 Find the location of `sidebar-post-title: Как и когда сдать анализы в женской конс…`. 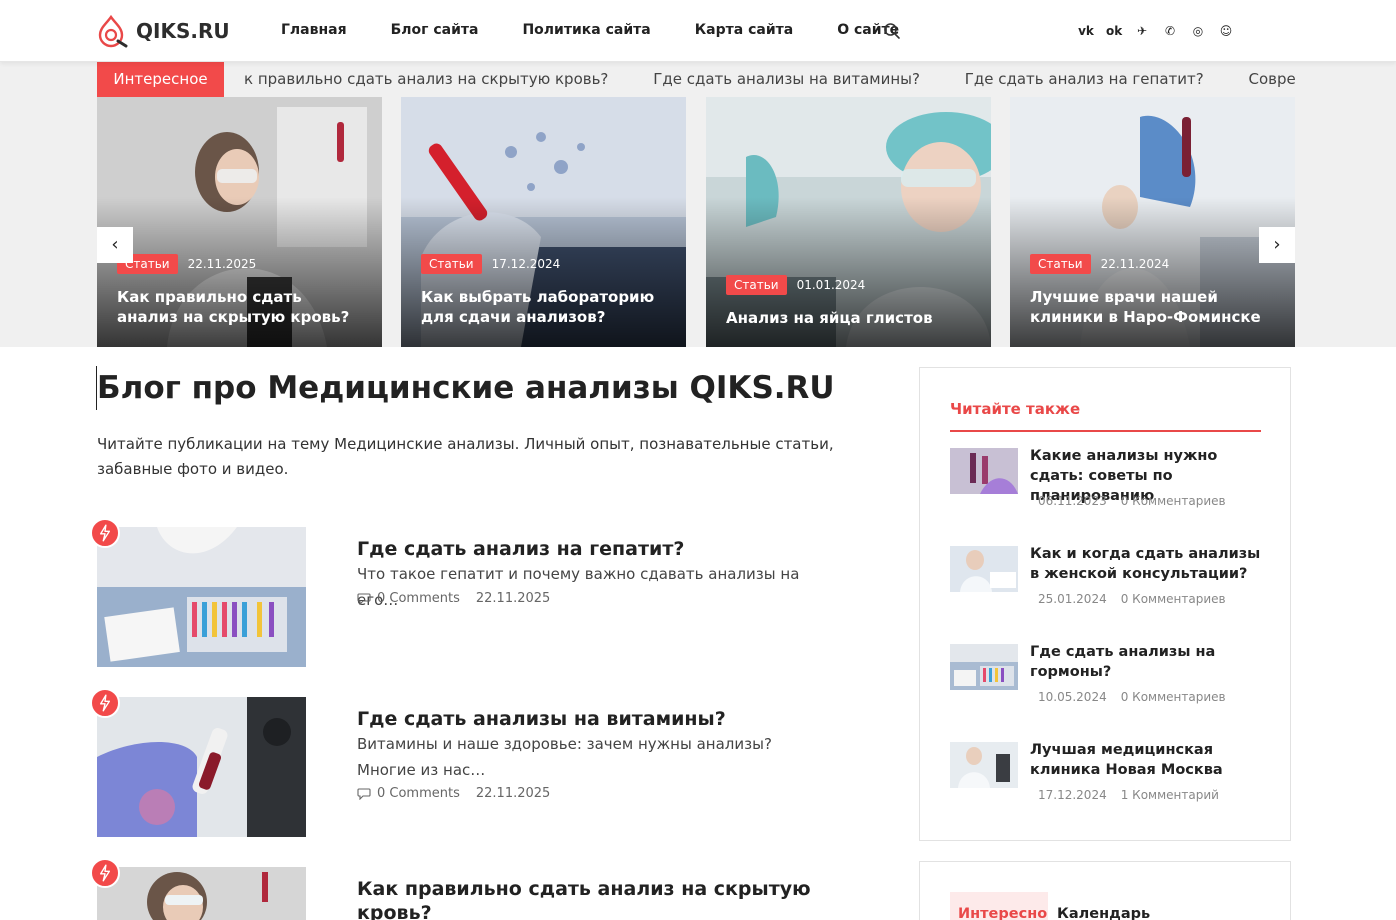

sidebar-post-title: Как и когда сдать анализы в женской конс… is located at coordinates (1147, 564).